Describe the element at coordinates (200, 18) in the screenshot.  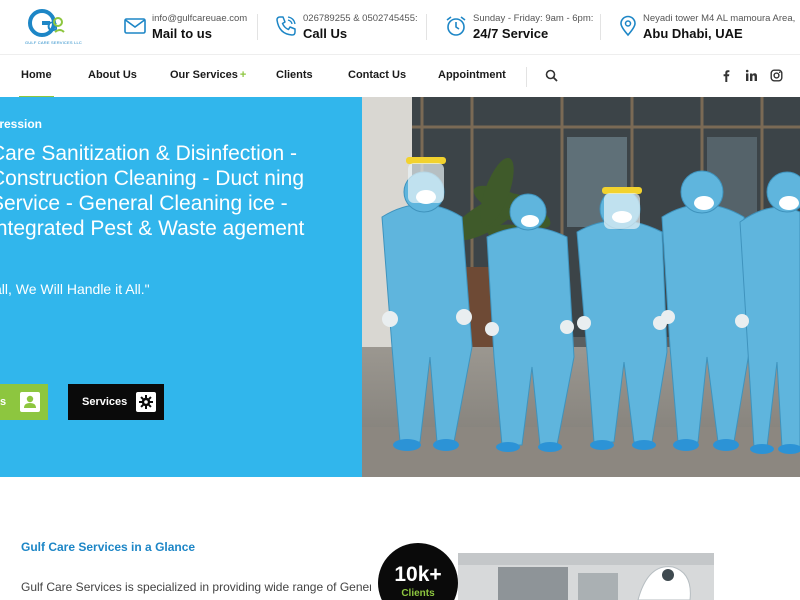
I see `email-address: info@gulfcareuae.com` at that location.